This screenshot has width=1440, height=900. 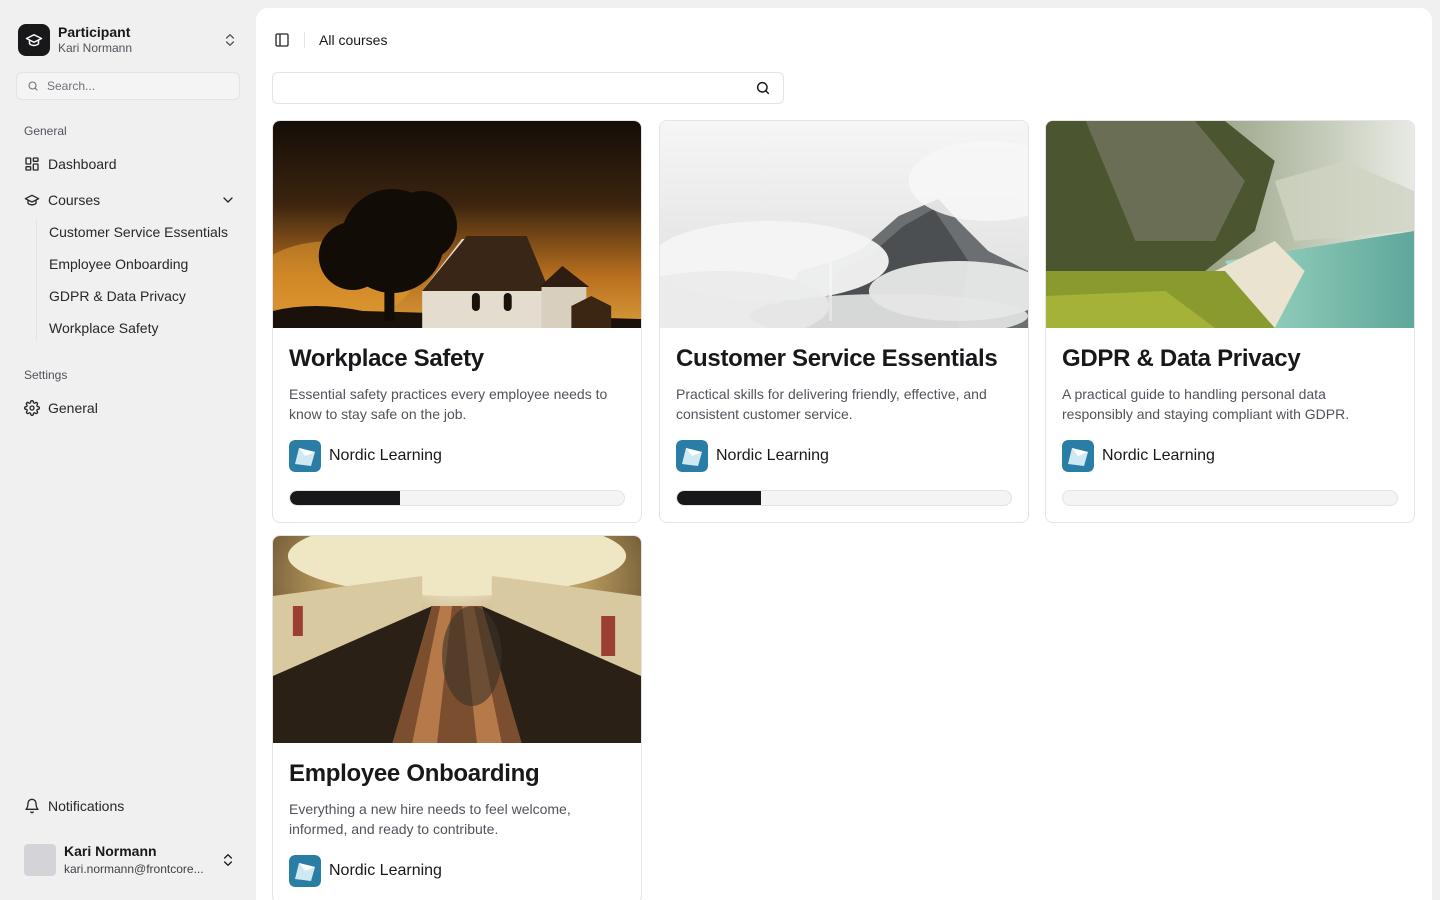 What do you see at coordinates (386, 358) in the screenshot?
I see `course-title: Workplace Safety` at bounding box center [386, 358].